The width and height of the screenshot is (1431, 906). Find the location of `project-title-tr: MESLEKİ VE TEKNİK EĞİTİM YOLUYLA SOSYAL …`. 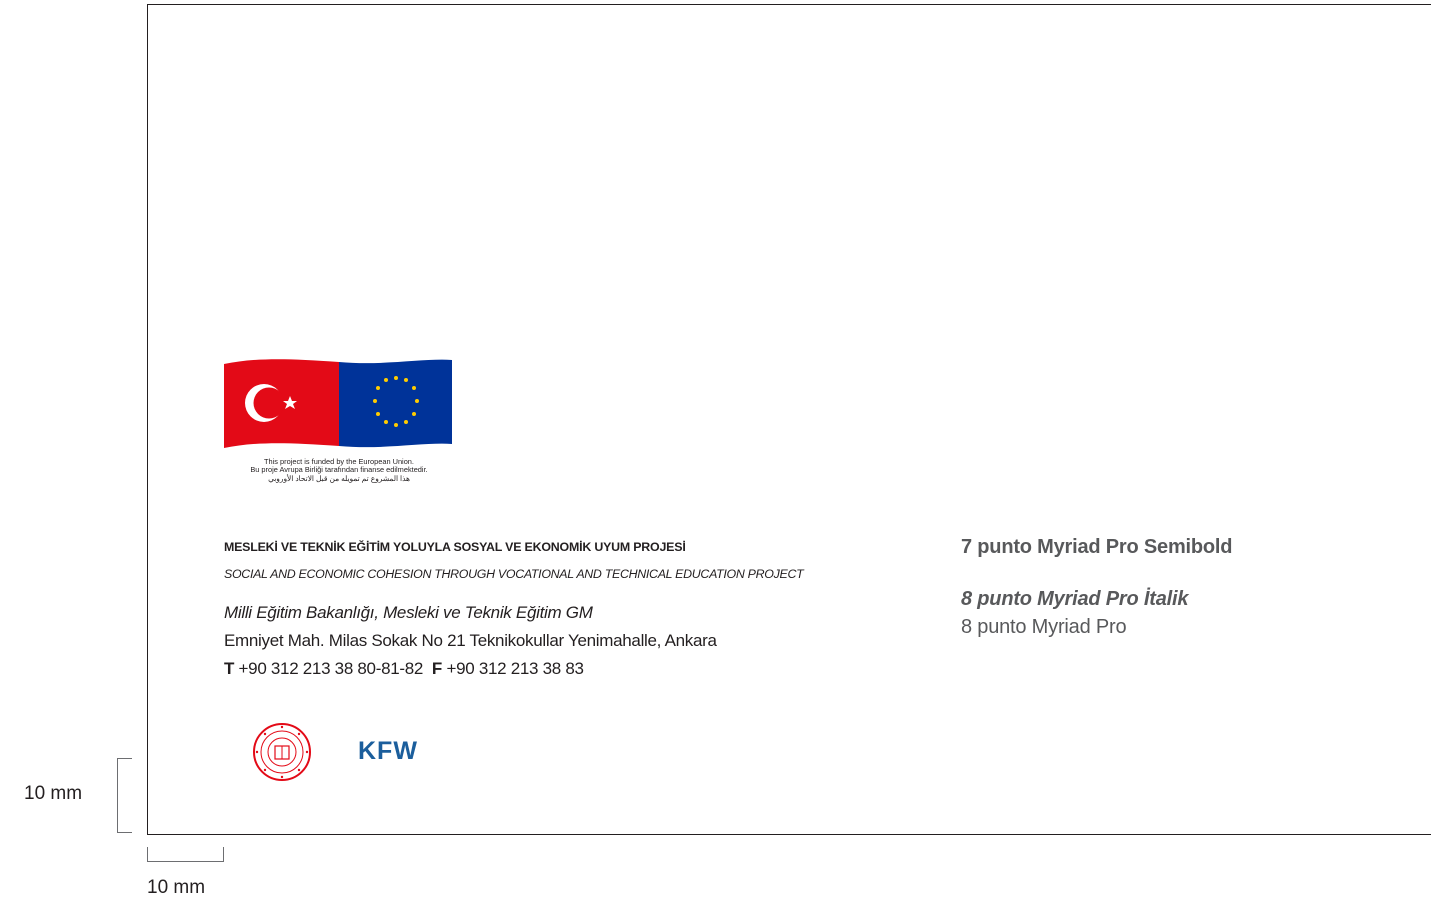

project-title-tr: MESLEKİ VE TEKNİK EĞİTİM YOLUYLA SOSYAL … is located at coordinates (455, 547).